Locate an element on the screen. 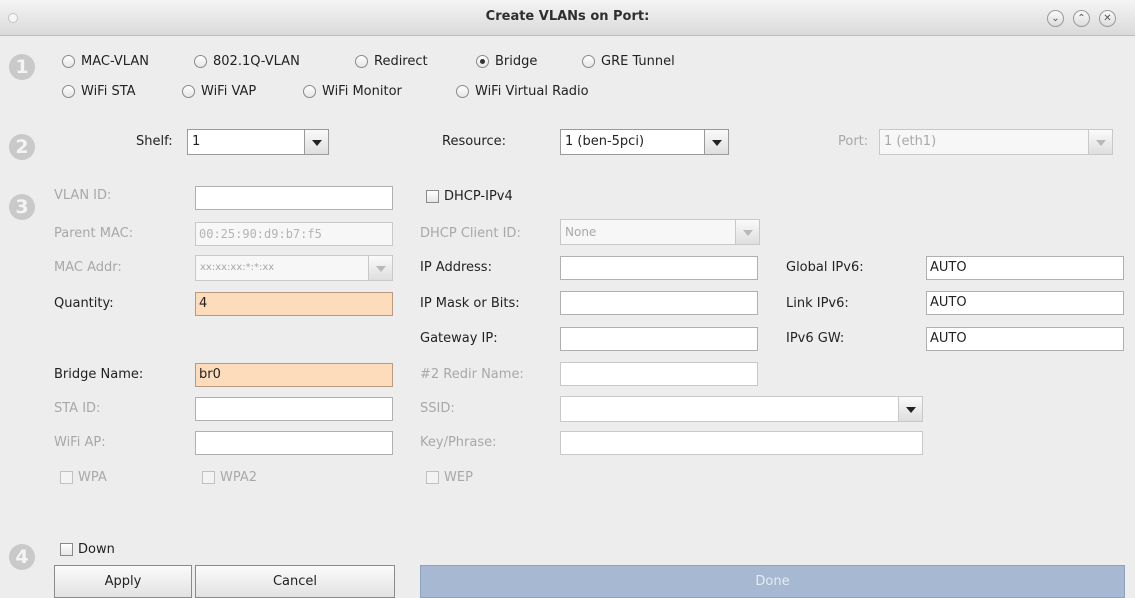 This screenshot has height=598, width=1135. wpa-label: WPA is located at coordinates (92, 477).